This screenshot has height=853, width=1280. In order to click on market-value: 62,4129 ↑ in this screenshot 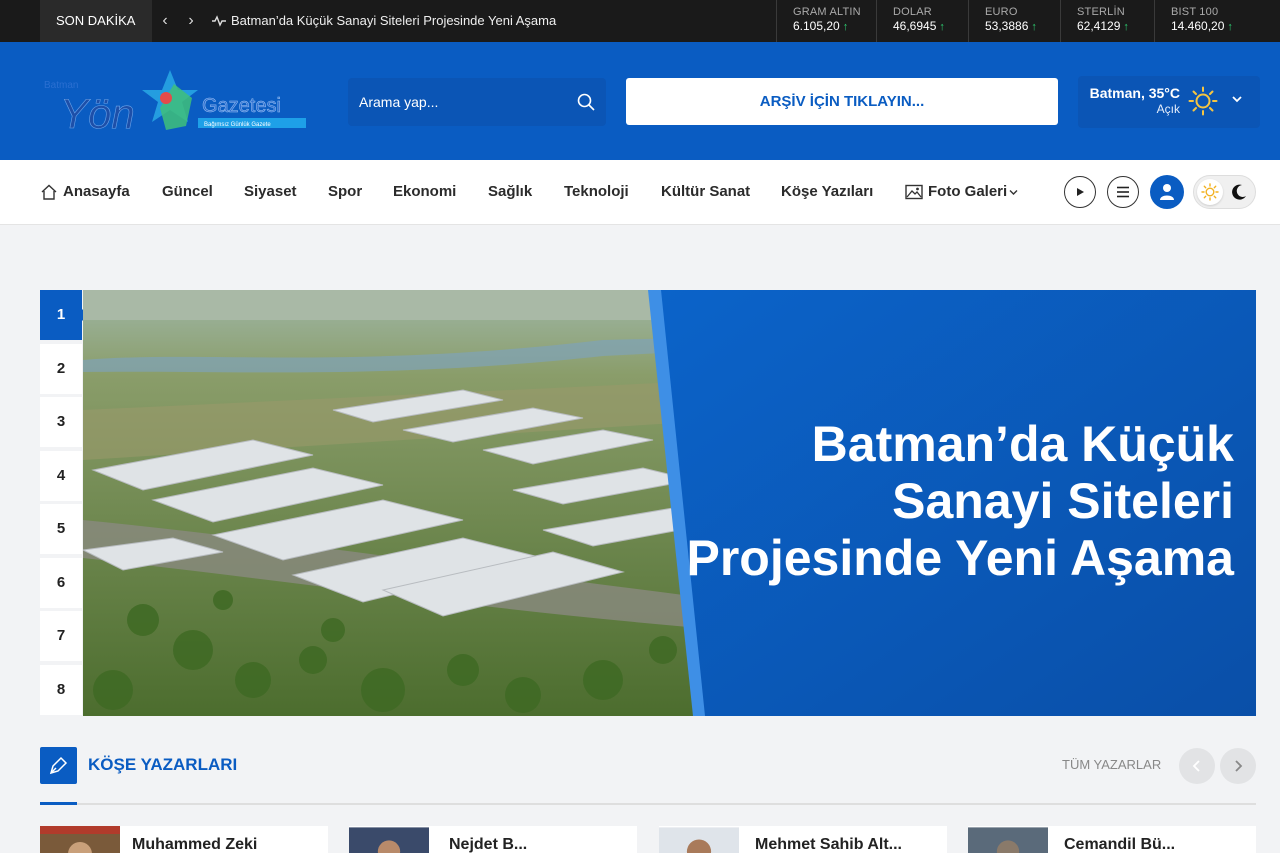, I will do `click(1103, 26)`.